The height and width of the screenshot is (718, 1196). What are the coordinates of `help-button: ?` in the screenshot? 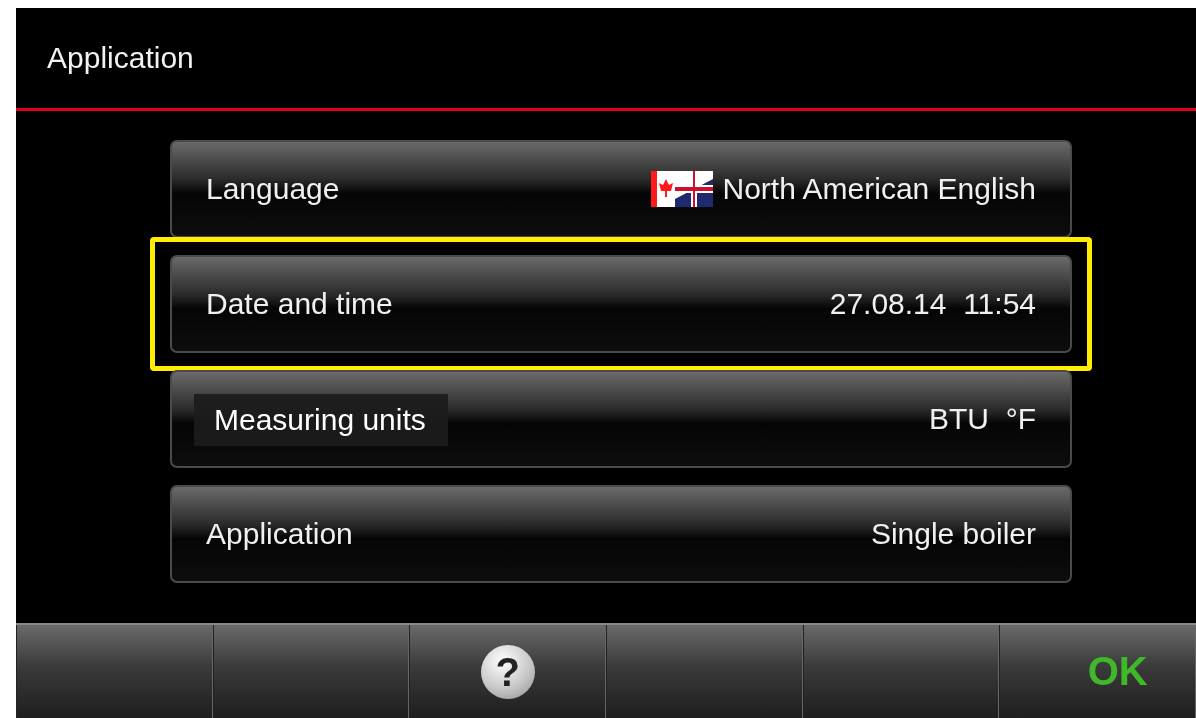 It's located at (507, 671).